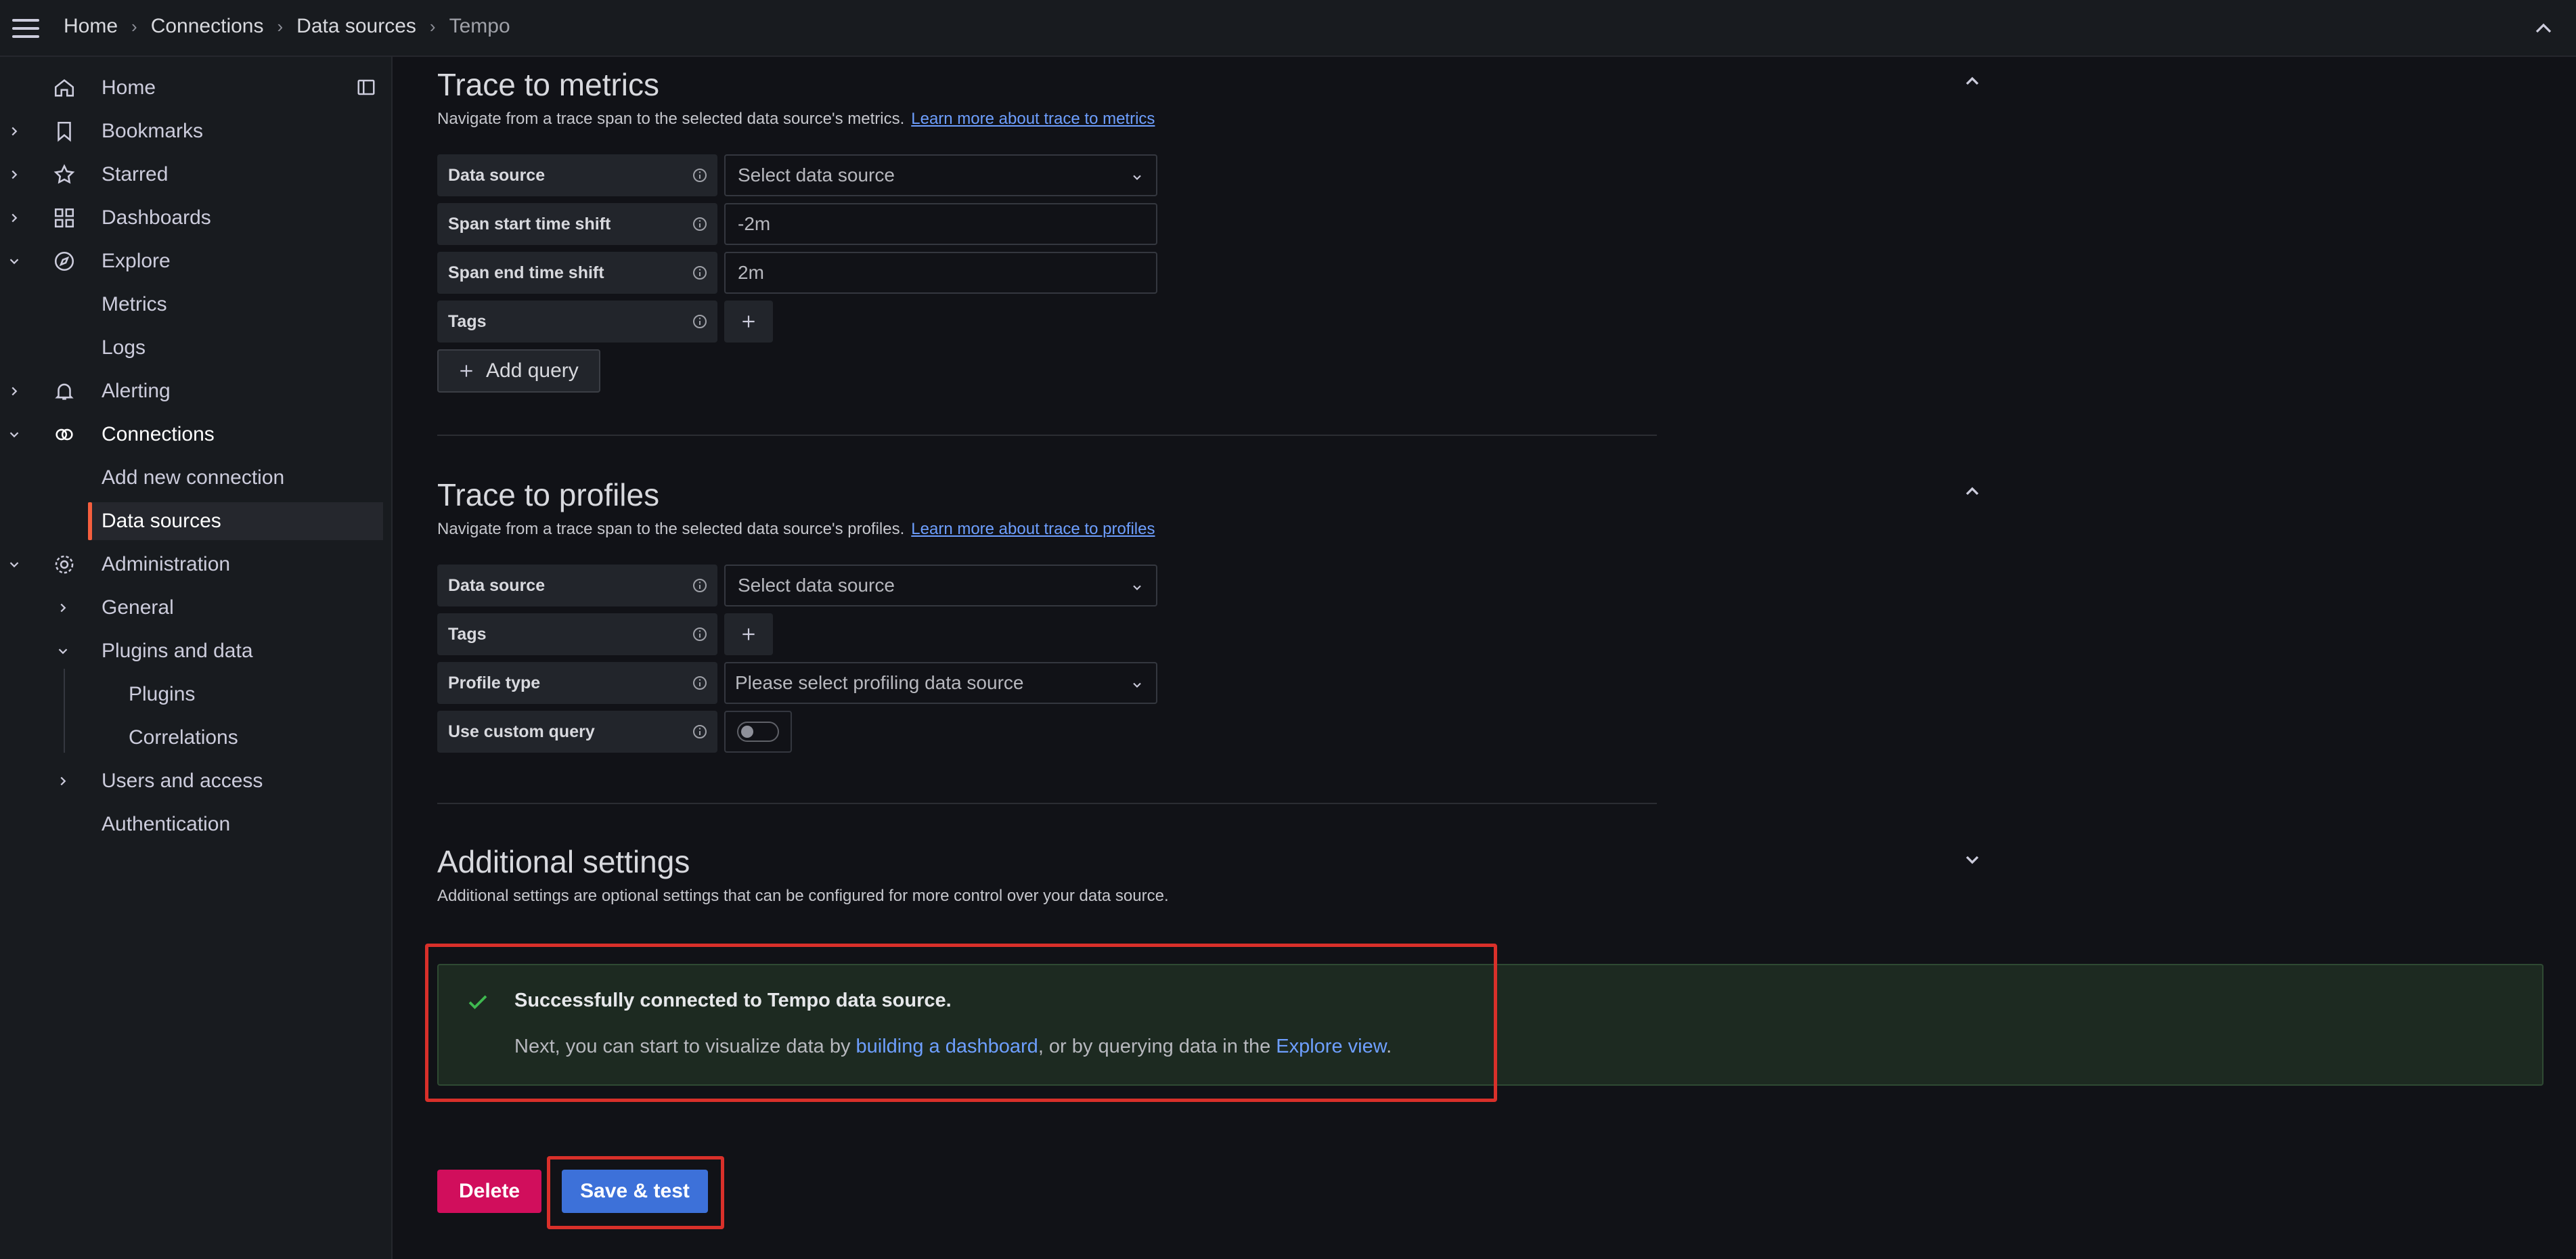 The image size is (2576, 1259). Describe the element at coordinates (156, 217) in the screenshot. I see `sidebar-item-label: Dashboards` at that location.